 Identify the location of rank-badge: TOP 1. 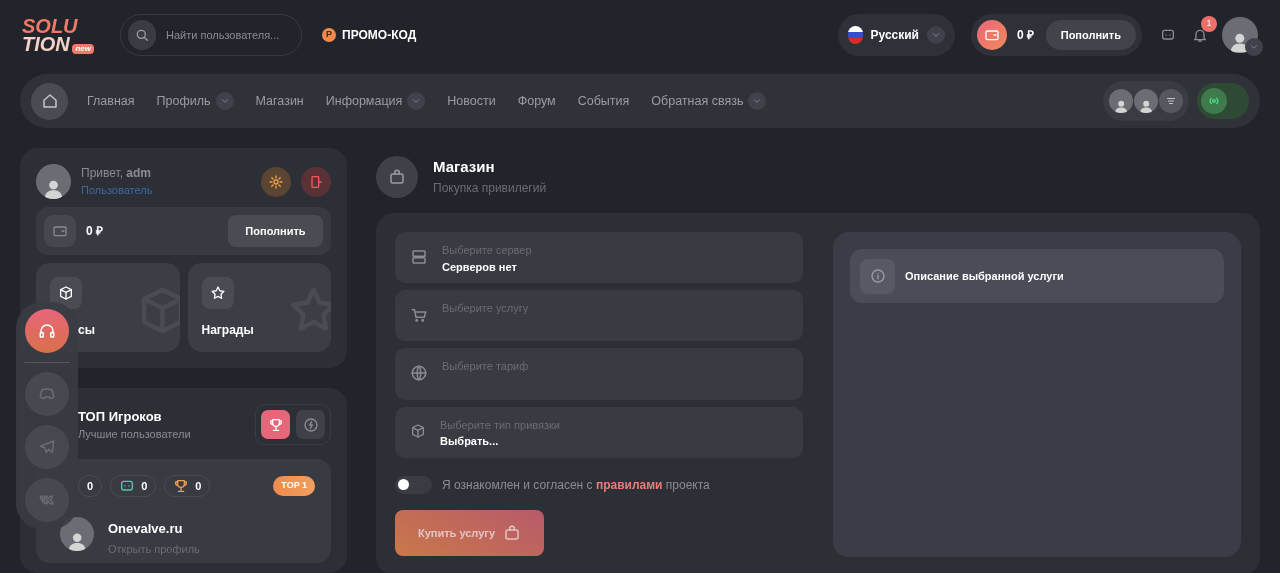
(294, 486).